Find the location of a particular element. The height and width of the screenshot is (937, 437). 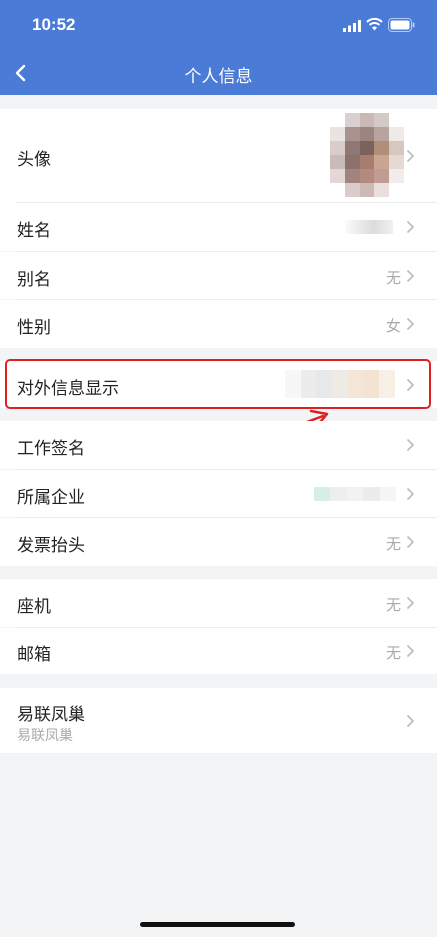

row-label: 头像 is located at coordinates (34, 160).